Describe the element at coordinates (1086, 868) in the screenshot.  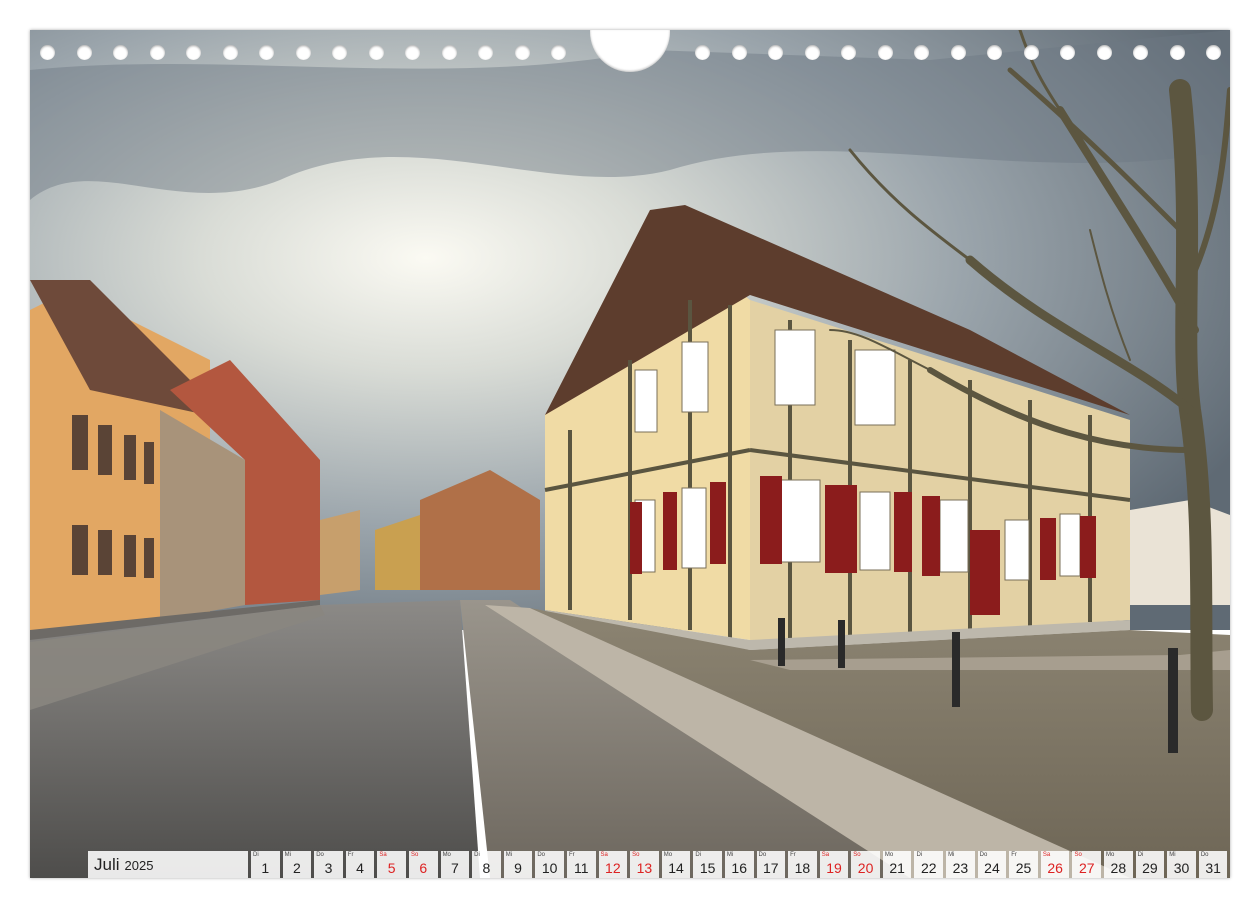
I see `day-number: 27` at that location.